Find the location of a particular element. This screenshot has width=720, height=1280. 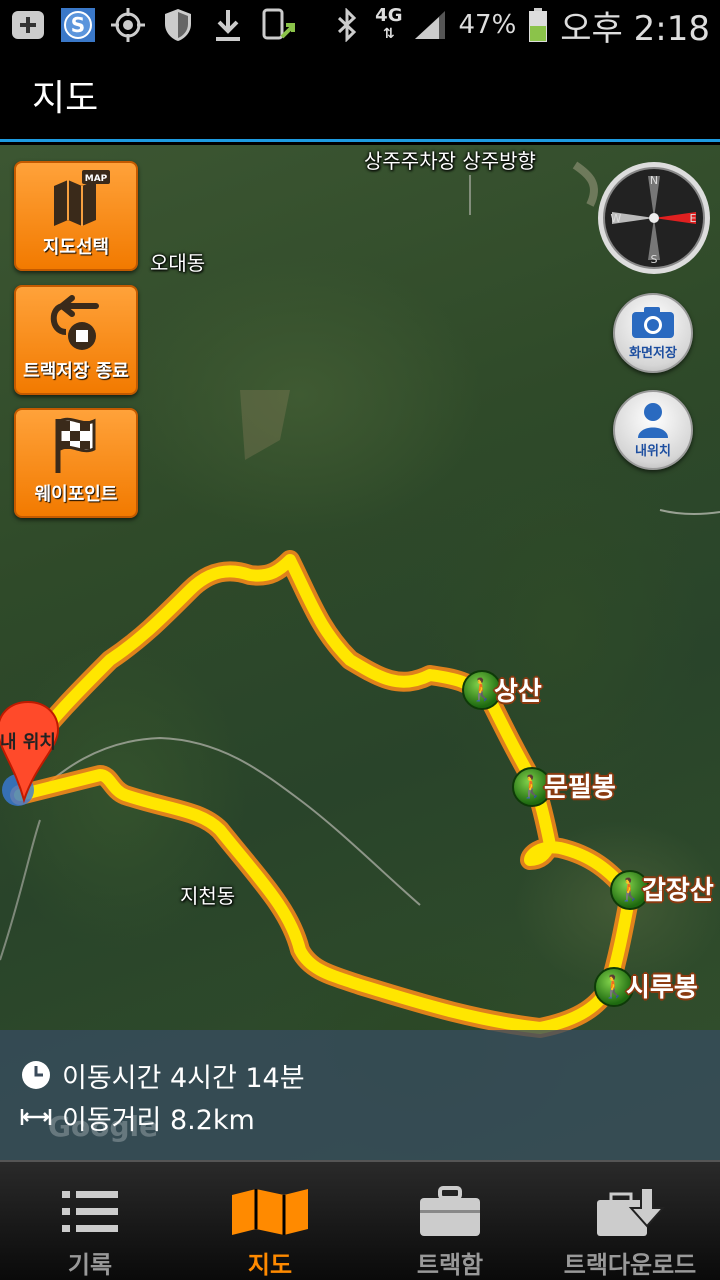

battery-icon is located at coordinates (538, 25).